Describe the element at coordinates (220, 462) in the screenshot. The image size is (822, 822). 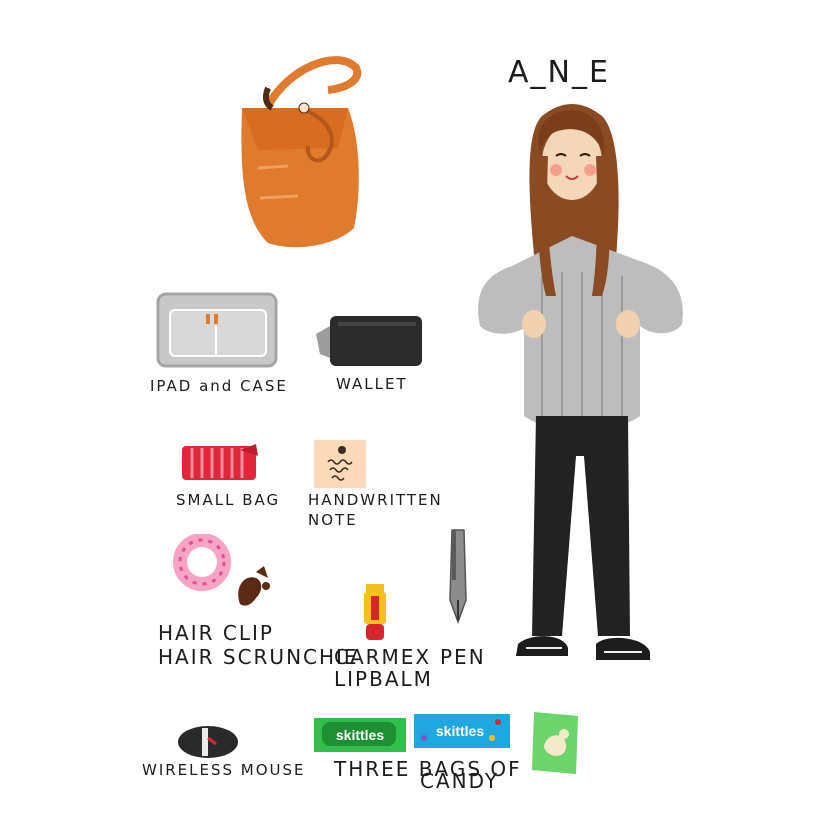
I see `small-bag-icon` at that location.